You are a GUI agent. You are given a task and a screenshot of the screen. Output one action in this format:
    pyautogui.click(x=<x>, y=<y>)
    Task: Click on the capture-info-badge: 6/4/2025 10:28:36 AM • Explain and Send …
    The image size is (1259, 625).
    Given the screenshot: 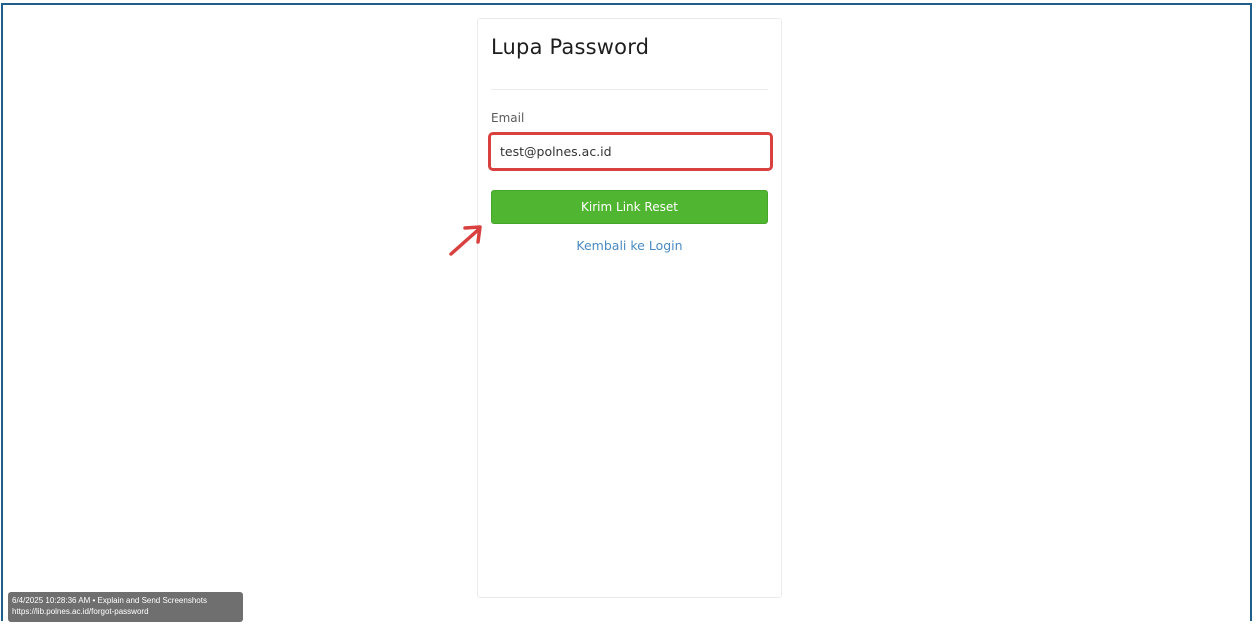 What is the action you would take?
    pyautogui.click(x=125, y=607)
    